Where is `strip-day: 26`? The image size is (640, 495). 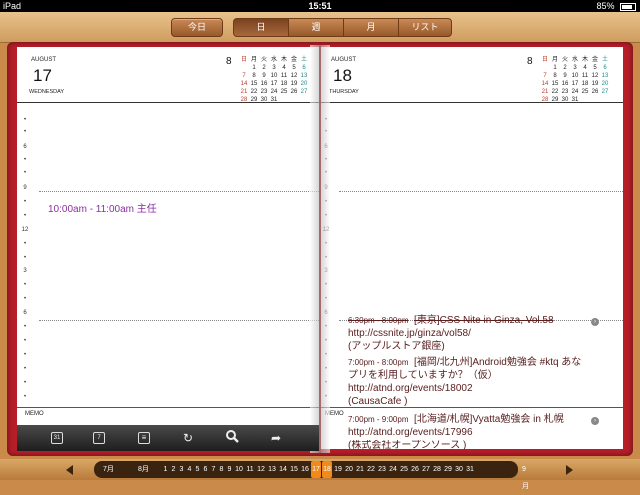
strip-day: 26 is located at coordinates (415, 469).